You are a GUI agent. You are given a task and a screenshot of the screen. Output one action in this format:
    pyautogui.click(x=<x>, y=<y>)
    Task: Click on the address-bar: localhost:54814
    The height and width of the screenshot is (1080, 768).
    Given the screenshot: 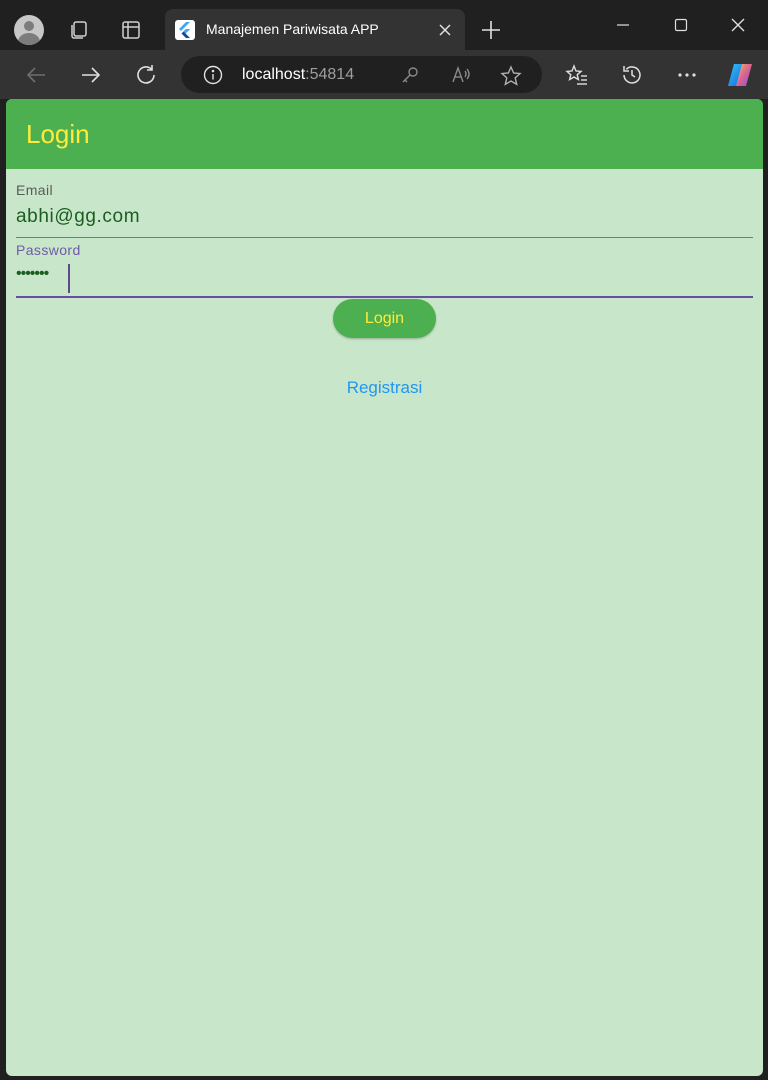 What is the action you would take?
    pyautogui.click(x=361, y=74)
    